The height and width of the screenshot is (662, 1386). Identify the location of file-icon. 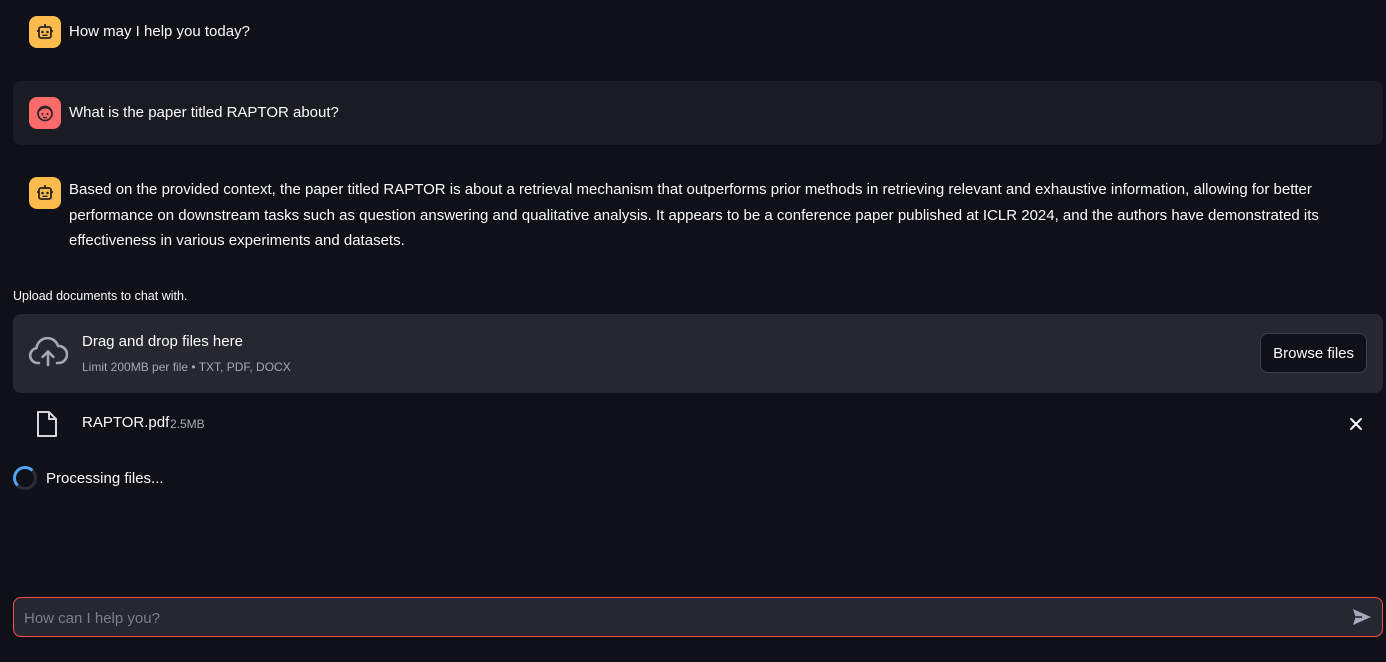
(47, 426).